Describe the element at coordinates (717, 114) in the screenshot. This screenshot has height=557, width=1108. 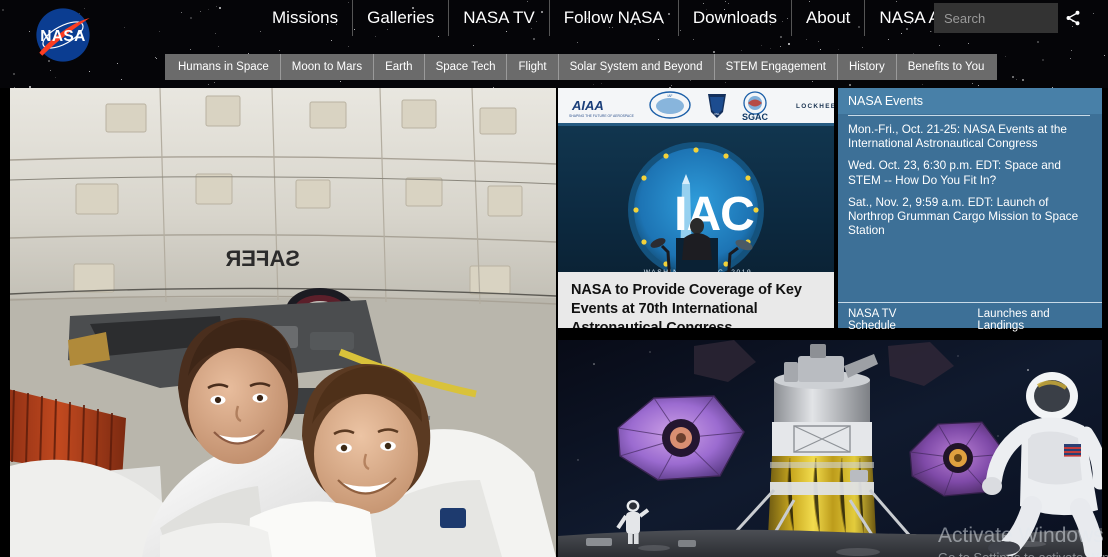
I see `svg-text: IISL` at that location.